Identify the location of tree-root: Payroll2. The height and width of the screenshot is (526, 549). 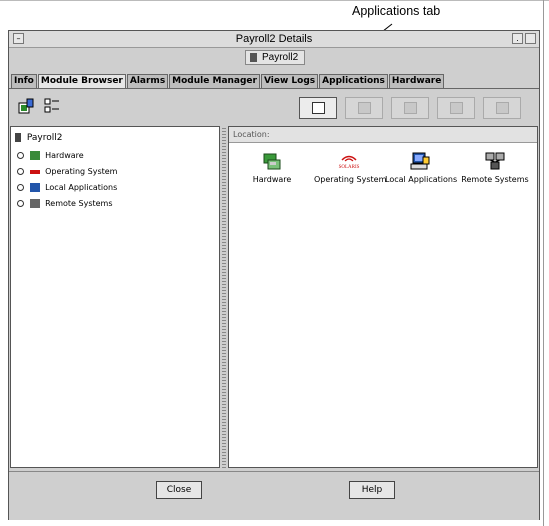
(38, 138).